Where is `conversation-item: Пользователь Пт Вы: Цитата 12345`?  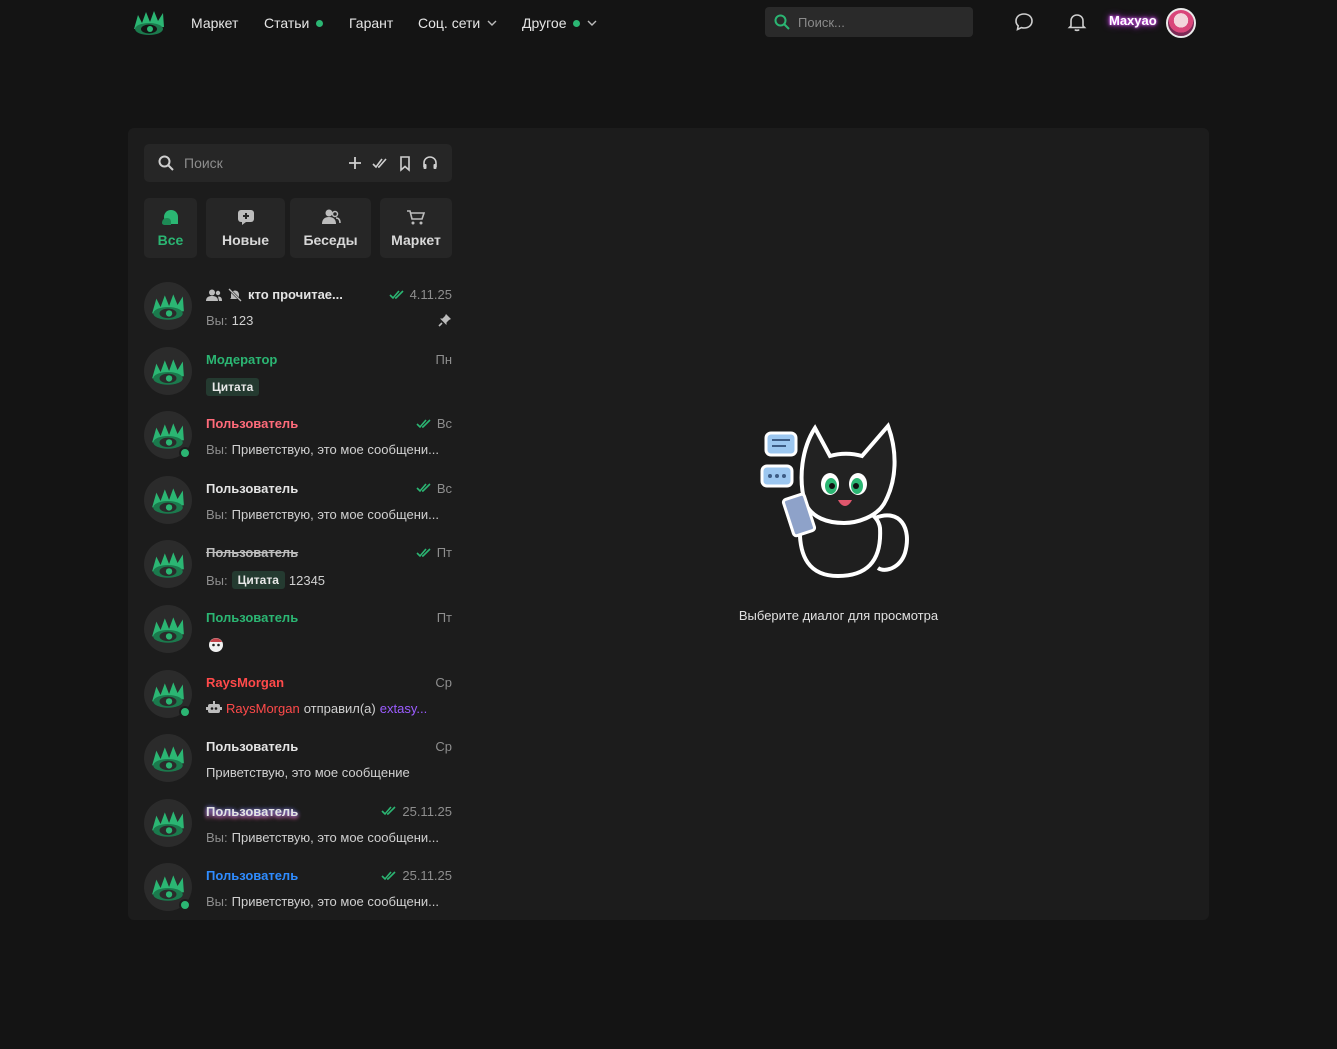 conversation-item: Пользователь Пт Вы: Цитата 12345 is located at coordinates (298, 568).